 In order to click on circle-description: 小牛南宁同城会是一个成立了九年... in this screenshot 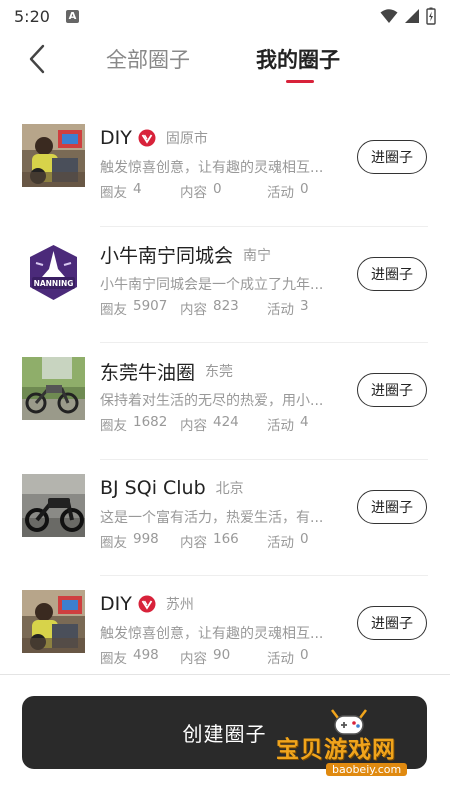, I will do `click(212, 284)`.